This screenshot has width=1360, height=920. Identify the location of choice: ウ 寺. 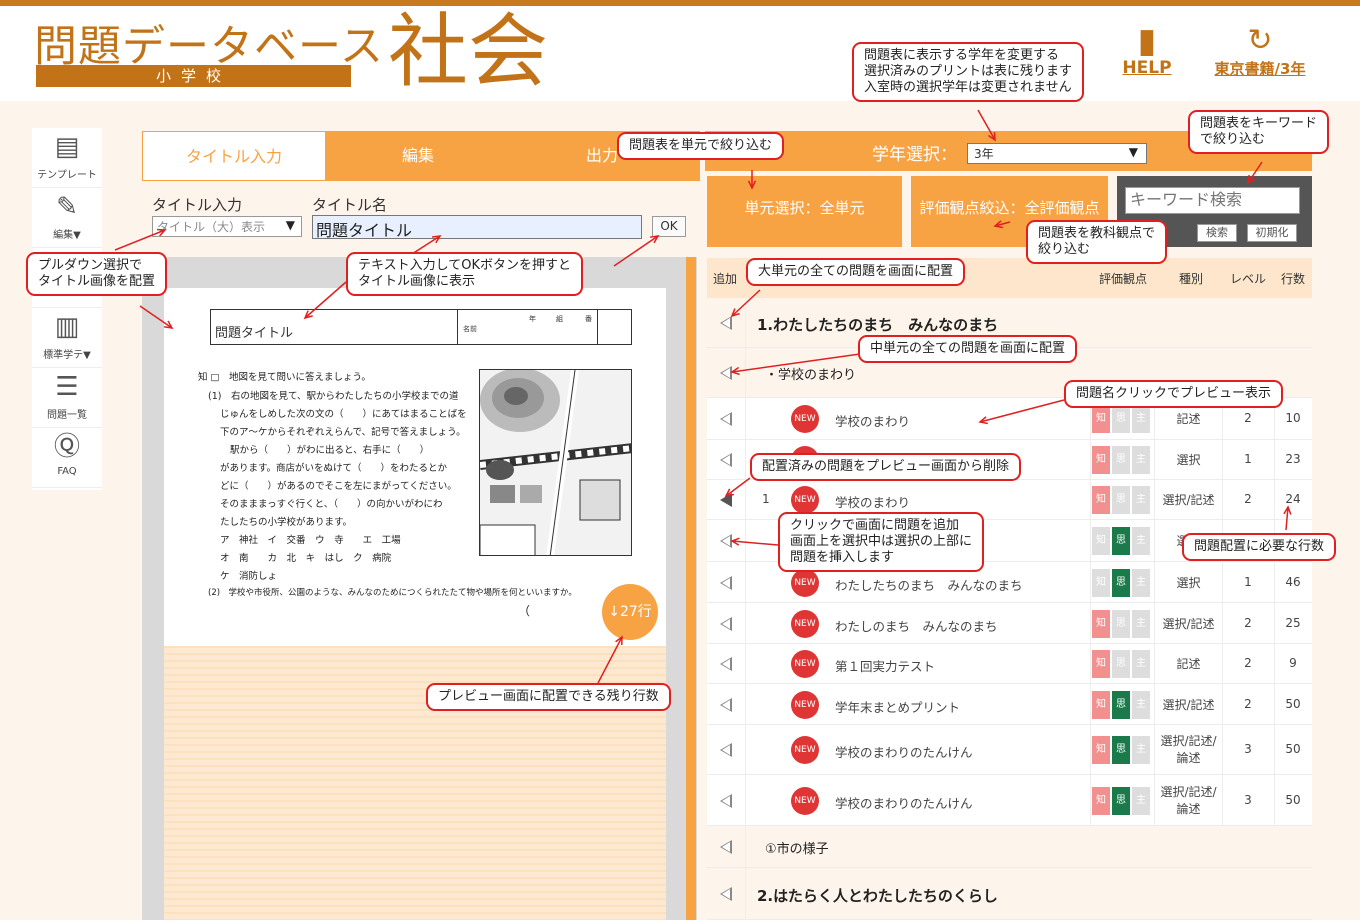
(329, 540).